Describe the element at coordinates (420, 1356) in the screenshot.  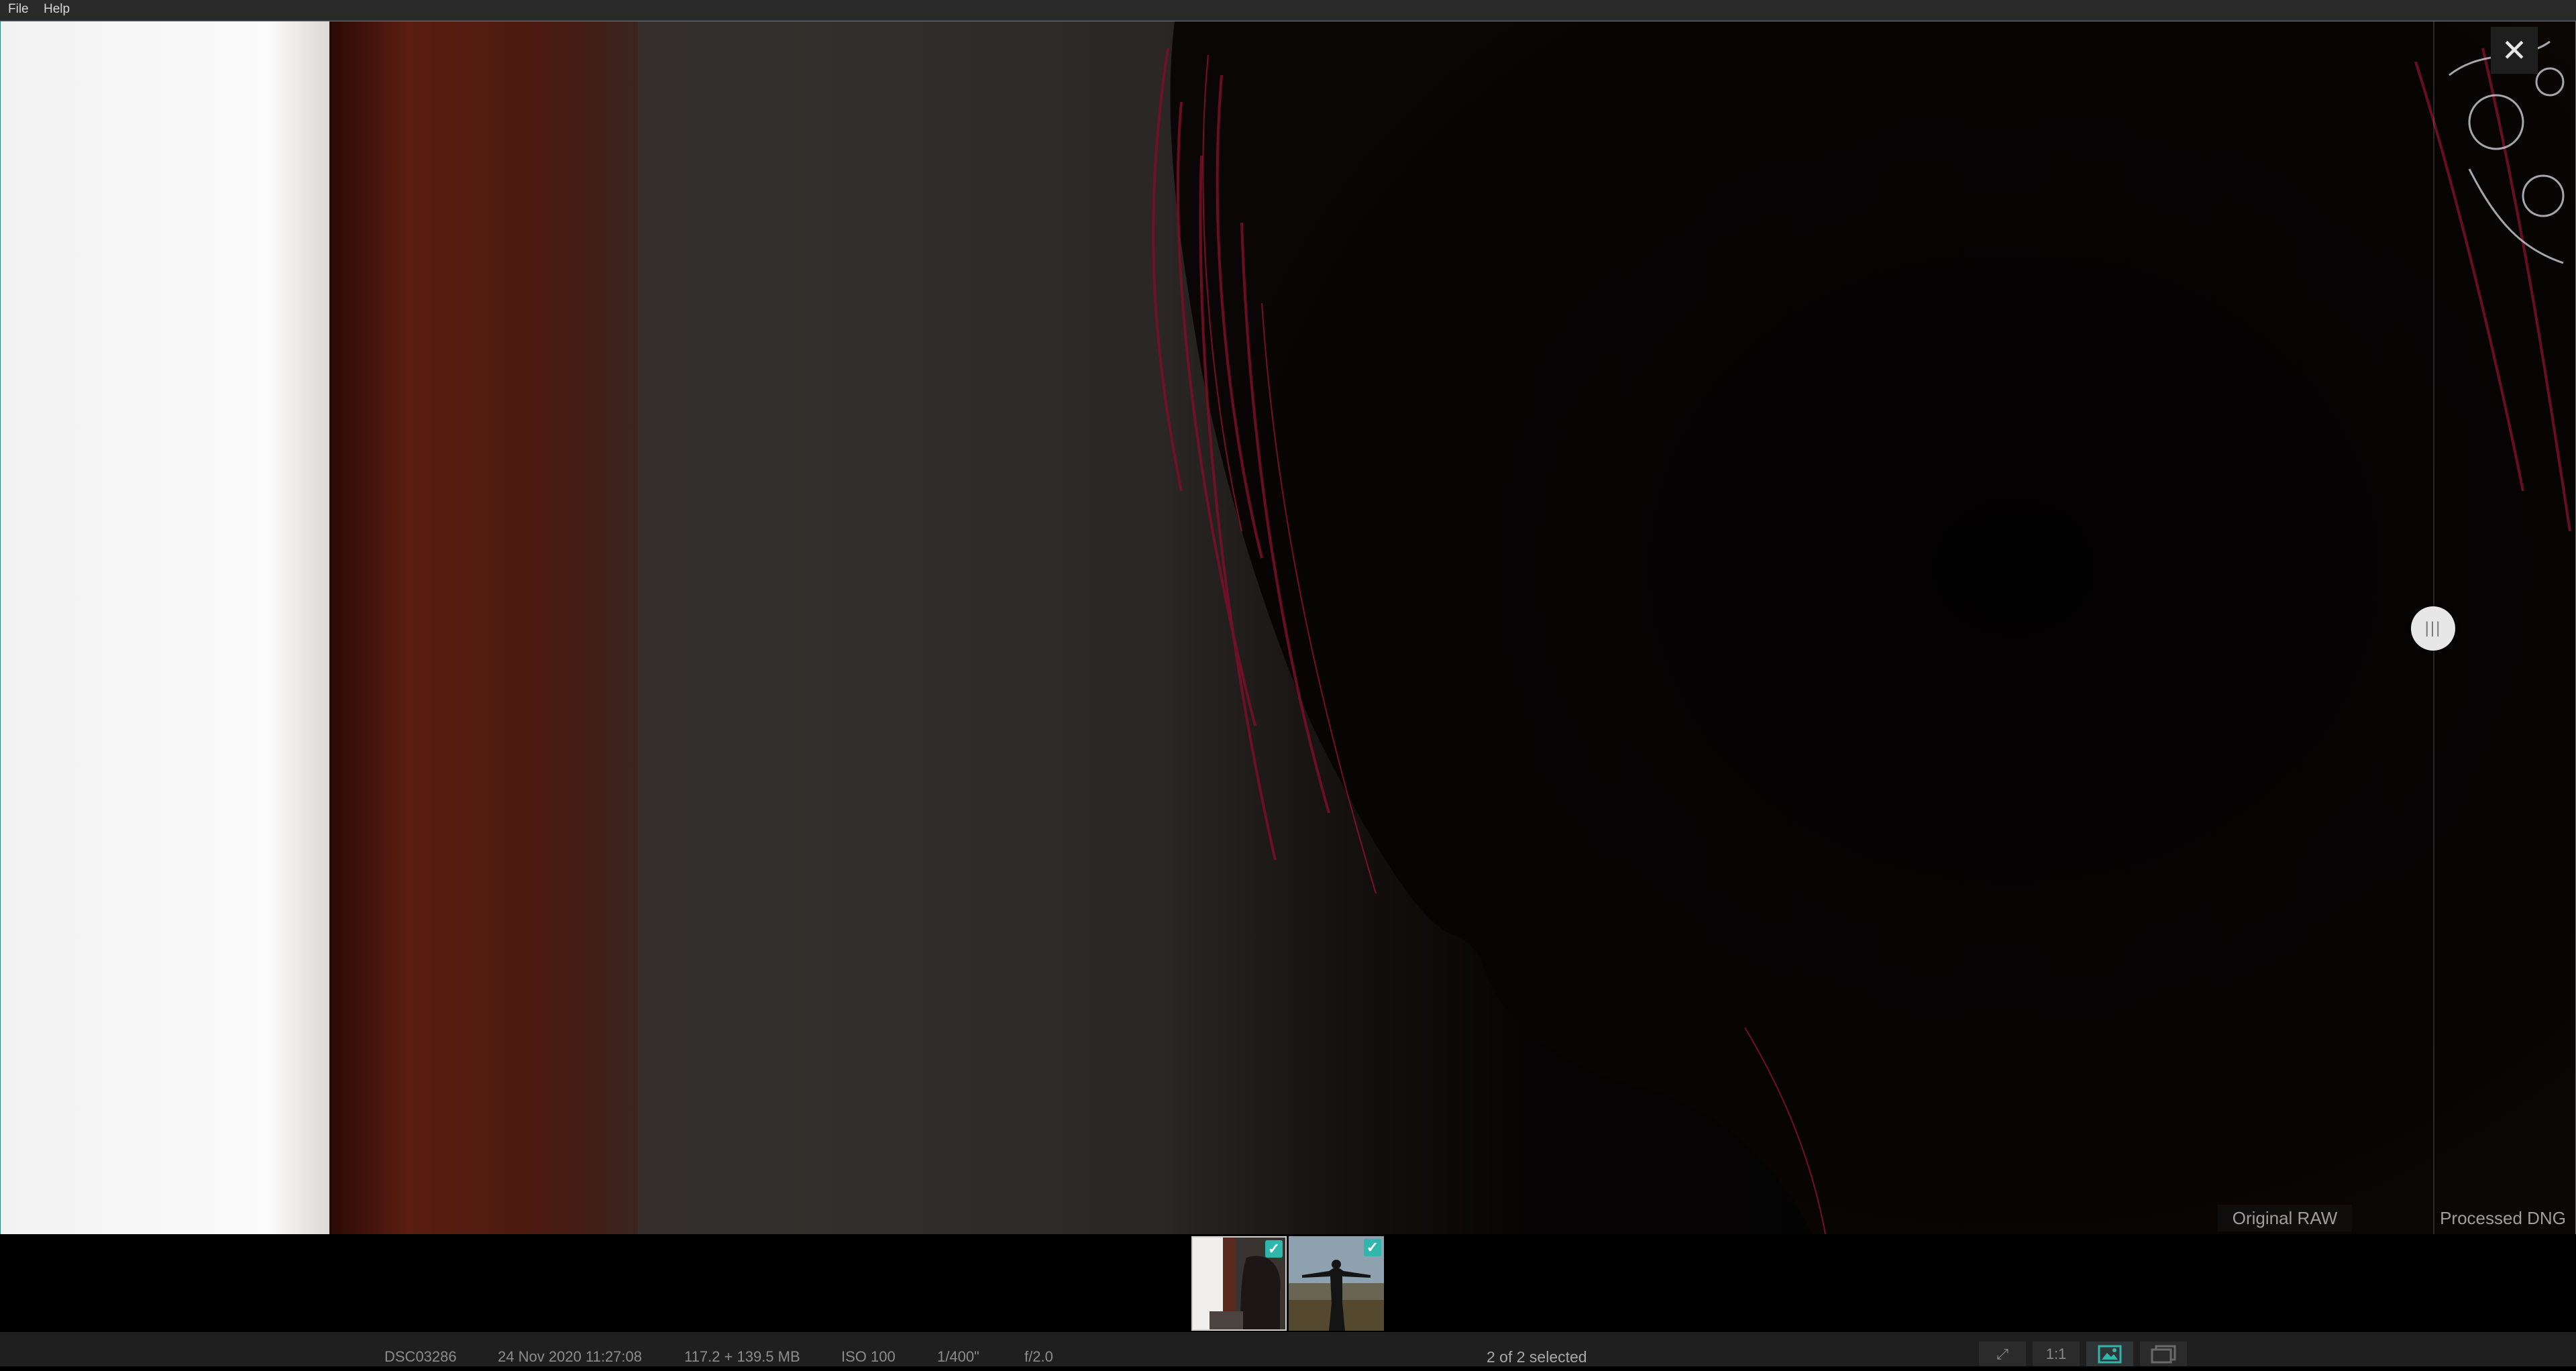
I see `filename: DSC03286` at that location.